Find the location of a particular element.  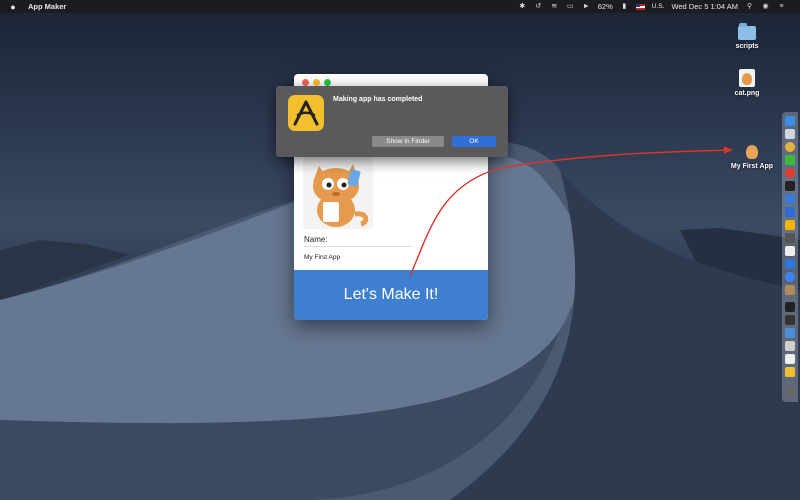

terminal-icon is located at coordinates (790, 307).